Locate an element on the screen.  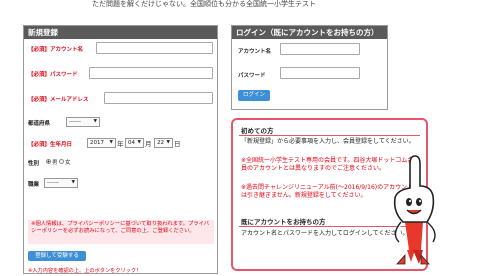
gender-label: 性別 is located at coordinates (34, 164).